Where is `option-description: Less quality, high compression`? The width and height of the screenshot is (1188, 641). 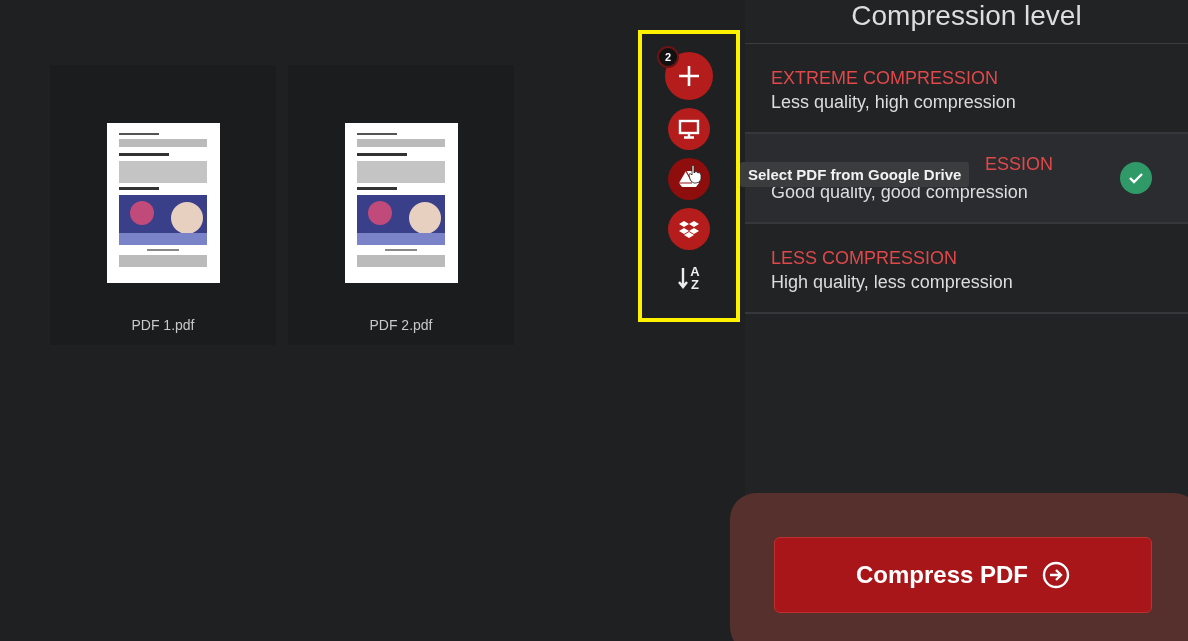
option-description: Less quality, high compression is located at coordinates (893, 102).